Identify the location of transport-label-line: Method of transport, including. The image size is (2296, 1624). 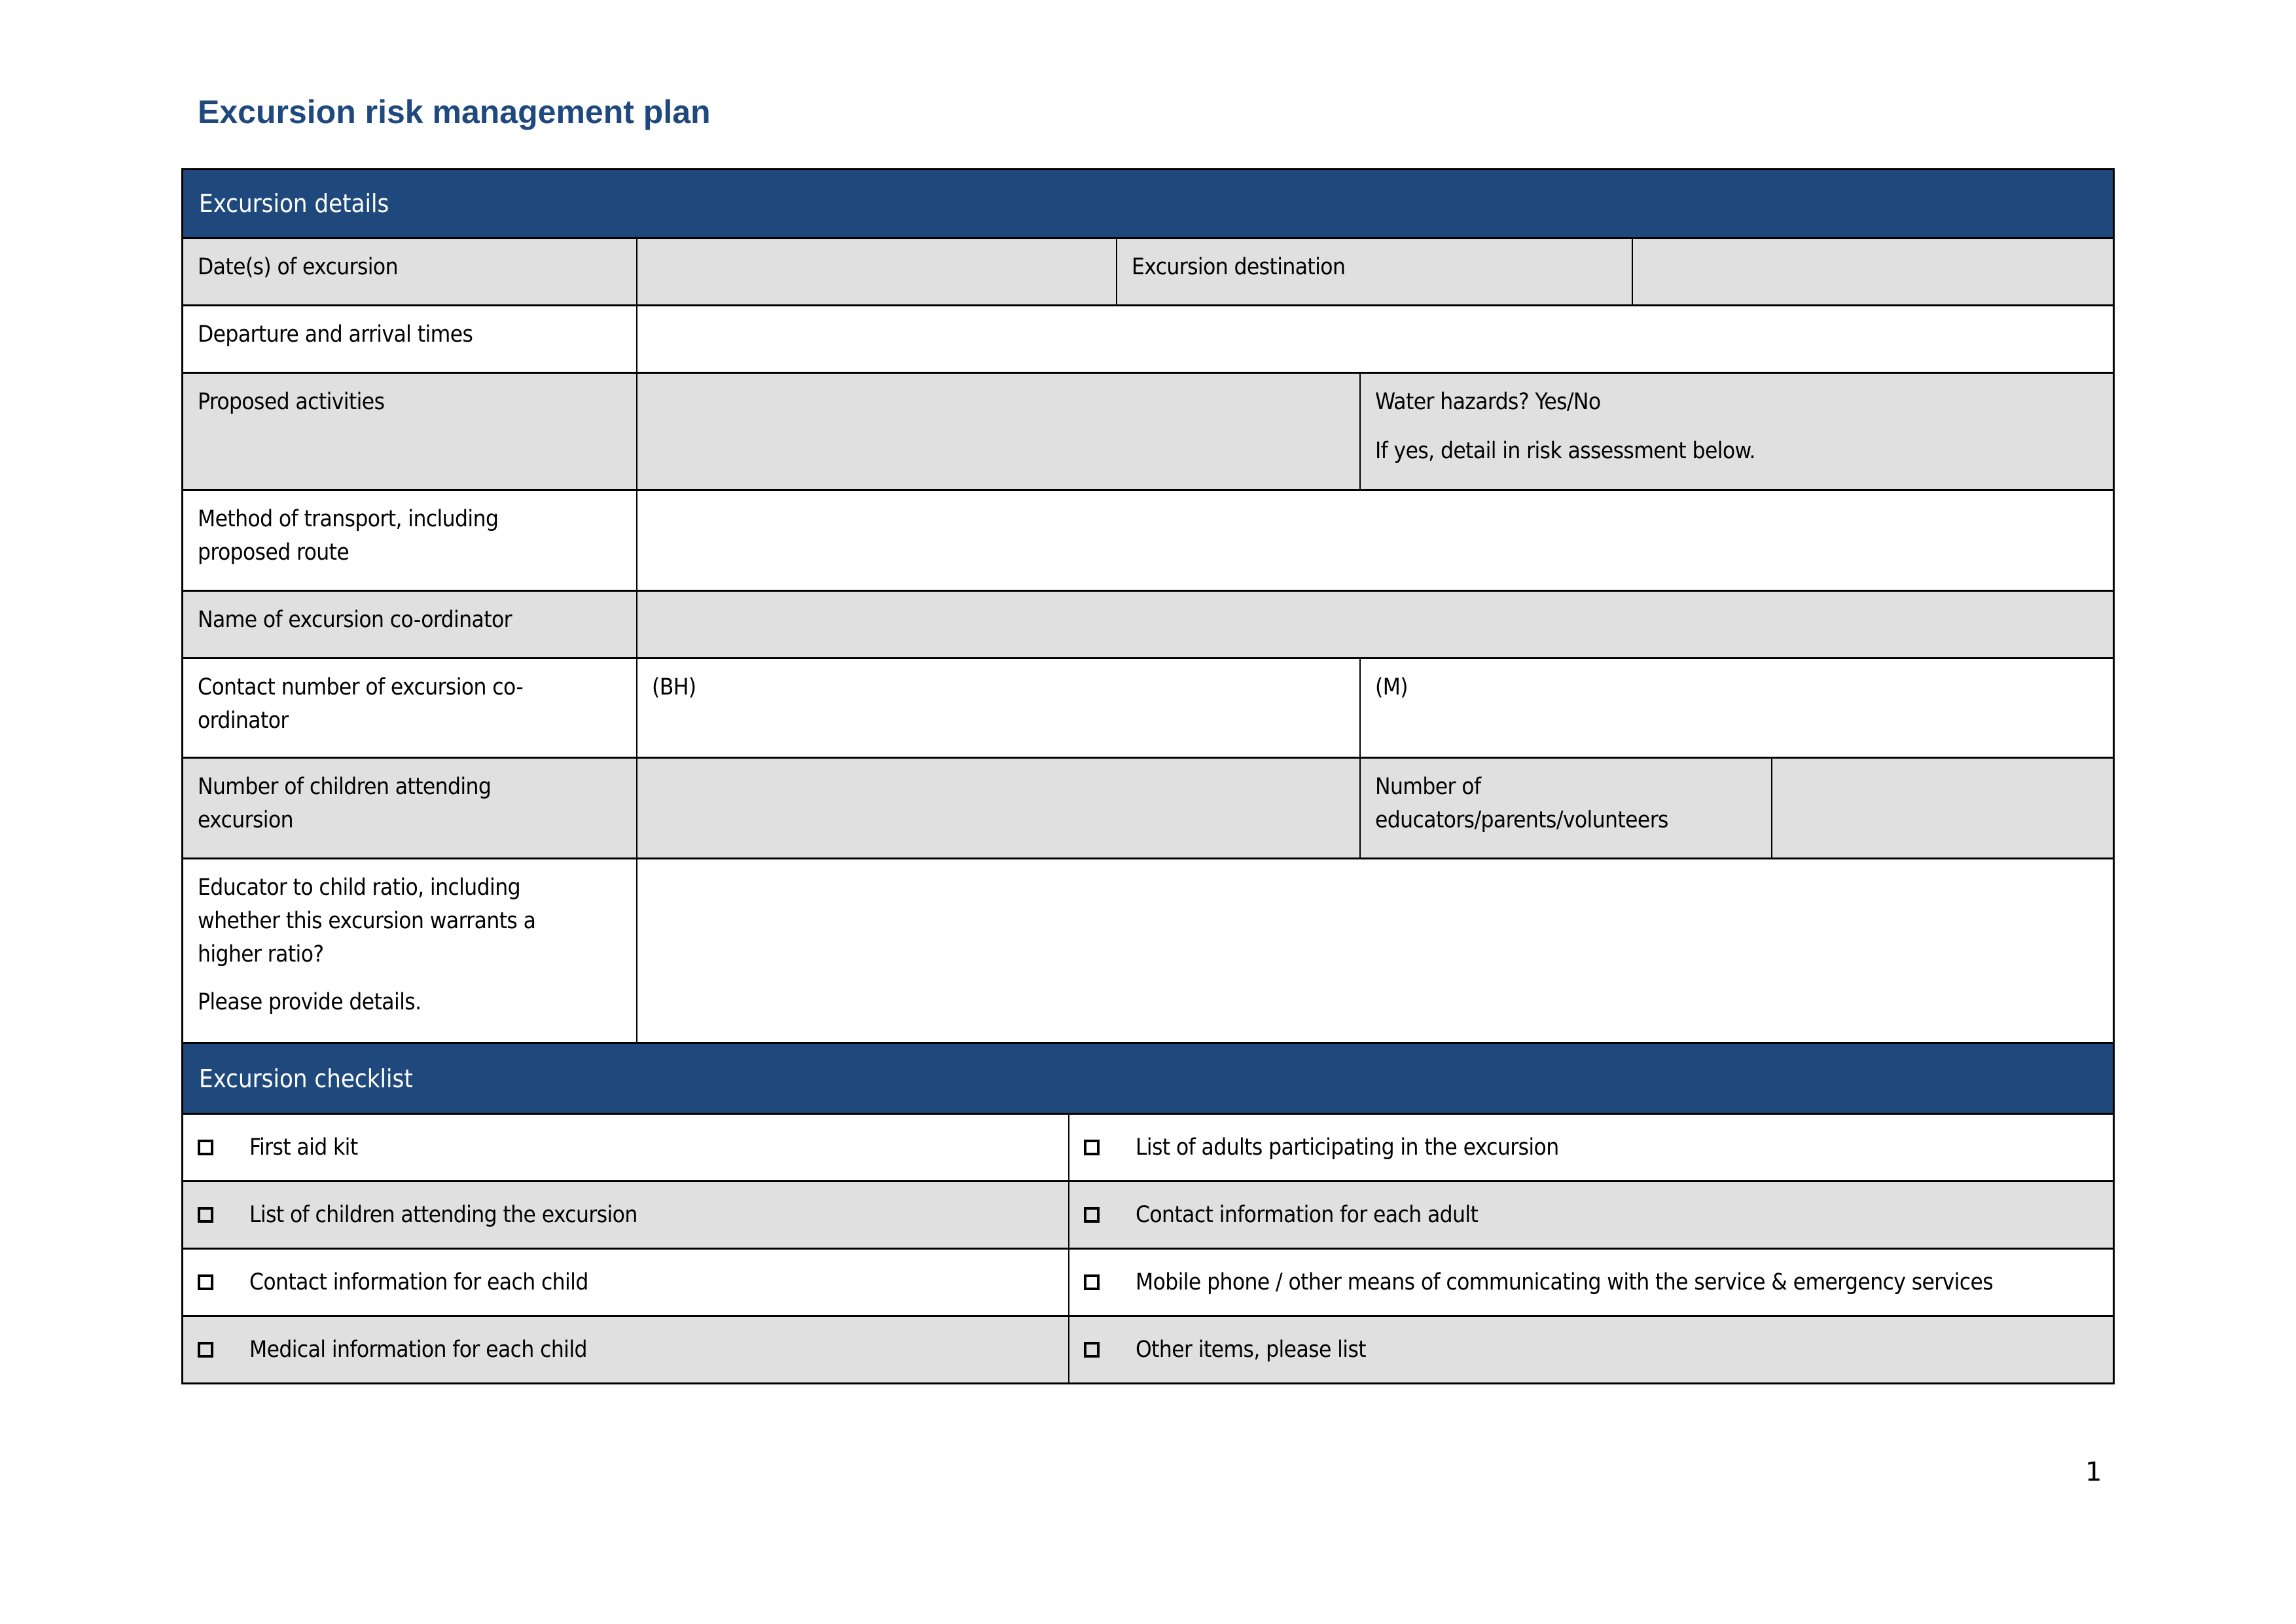
(348, 519).